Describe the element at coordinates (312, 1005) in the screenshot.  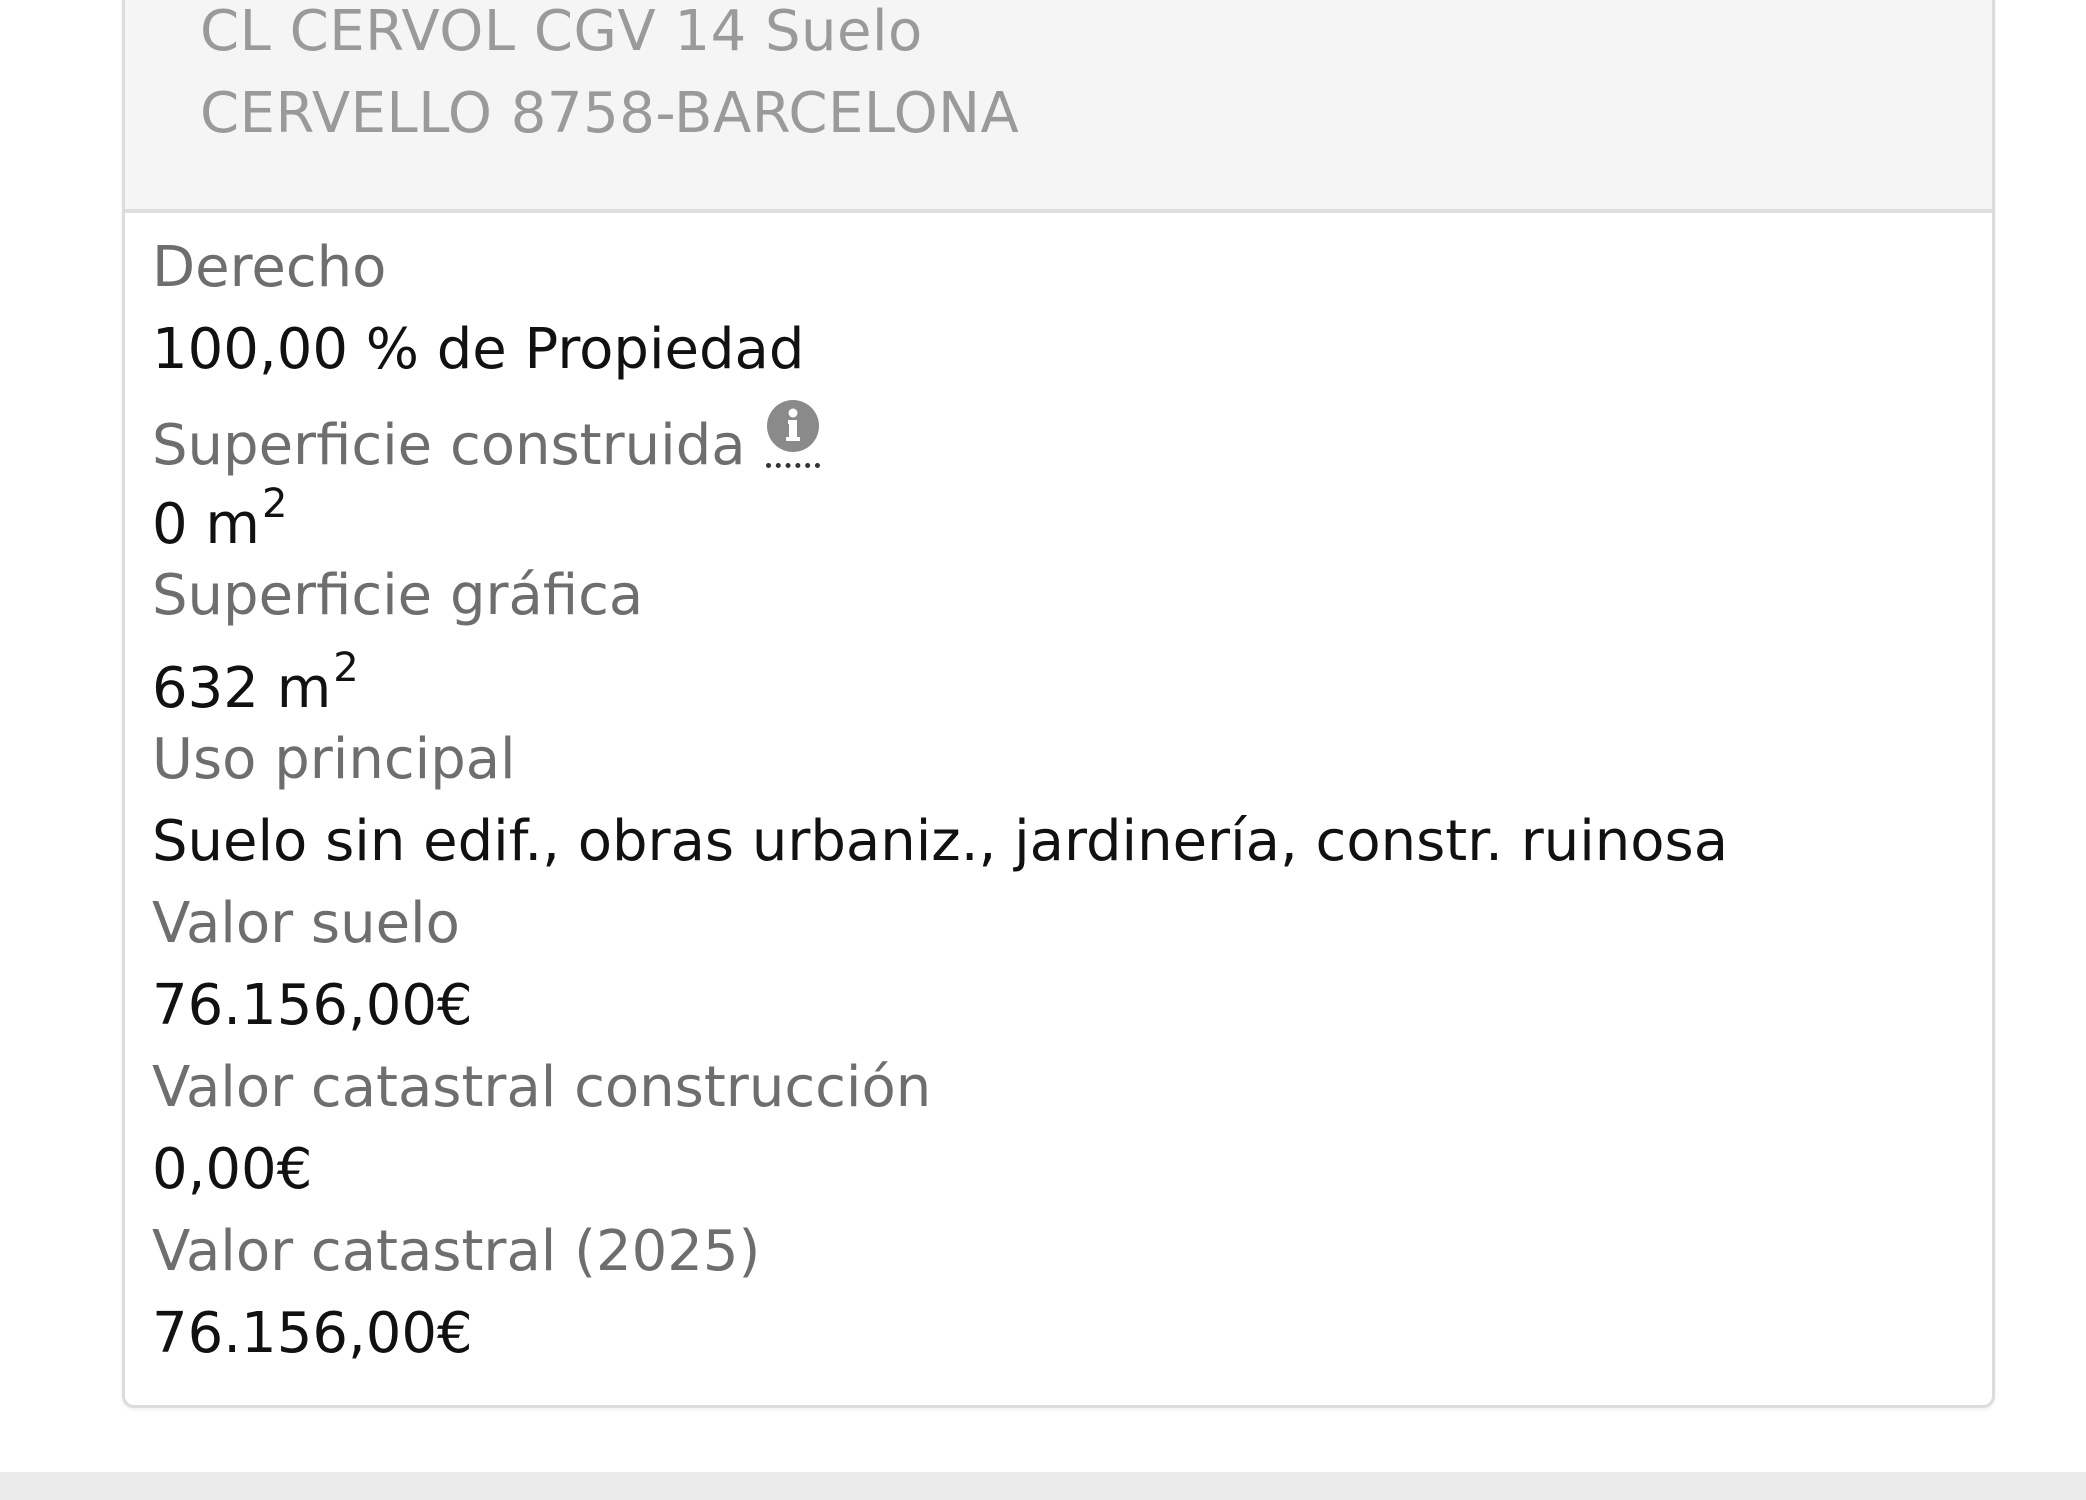
I see `valor-suelo-value: 76.156,00€` at that location.